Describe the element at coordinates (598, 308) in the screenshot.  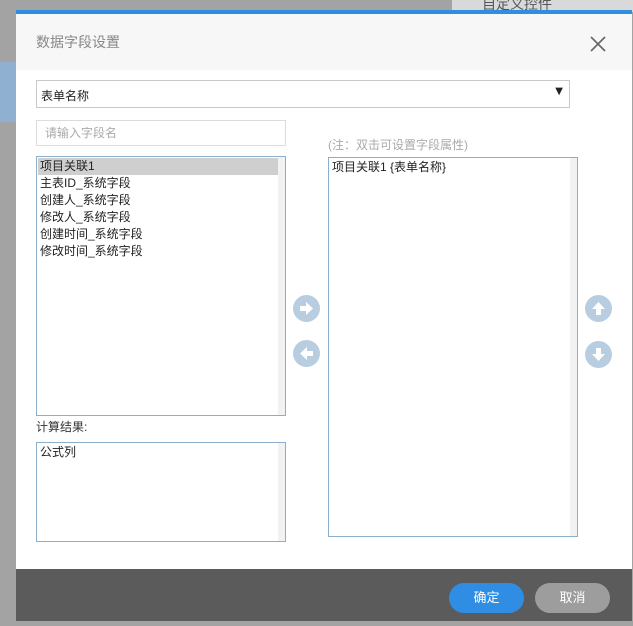
I see `arrow-up-circle-icon` at that location.